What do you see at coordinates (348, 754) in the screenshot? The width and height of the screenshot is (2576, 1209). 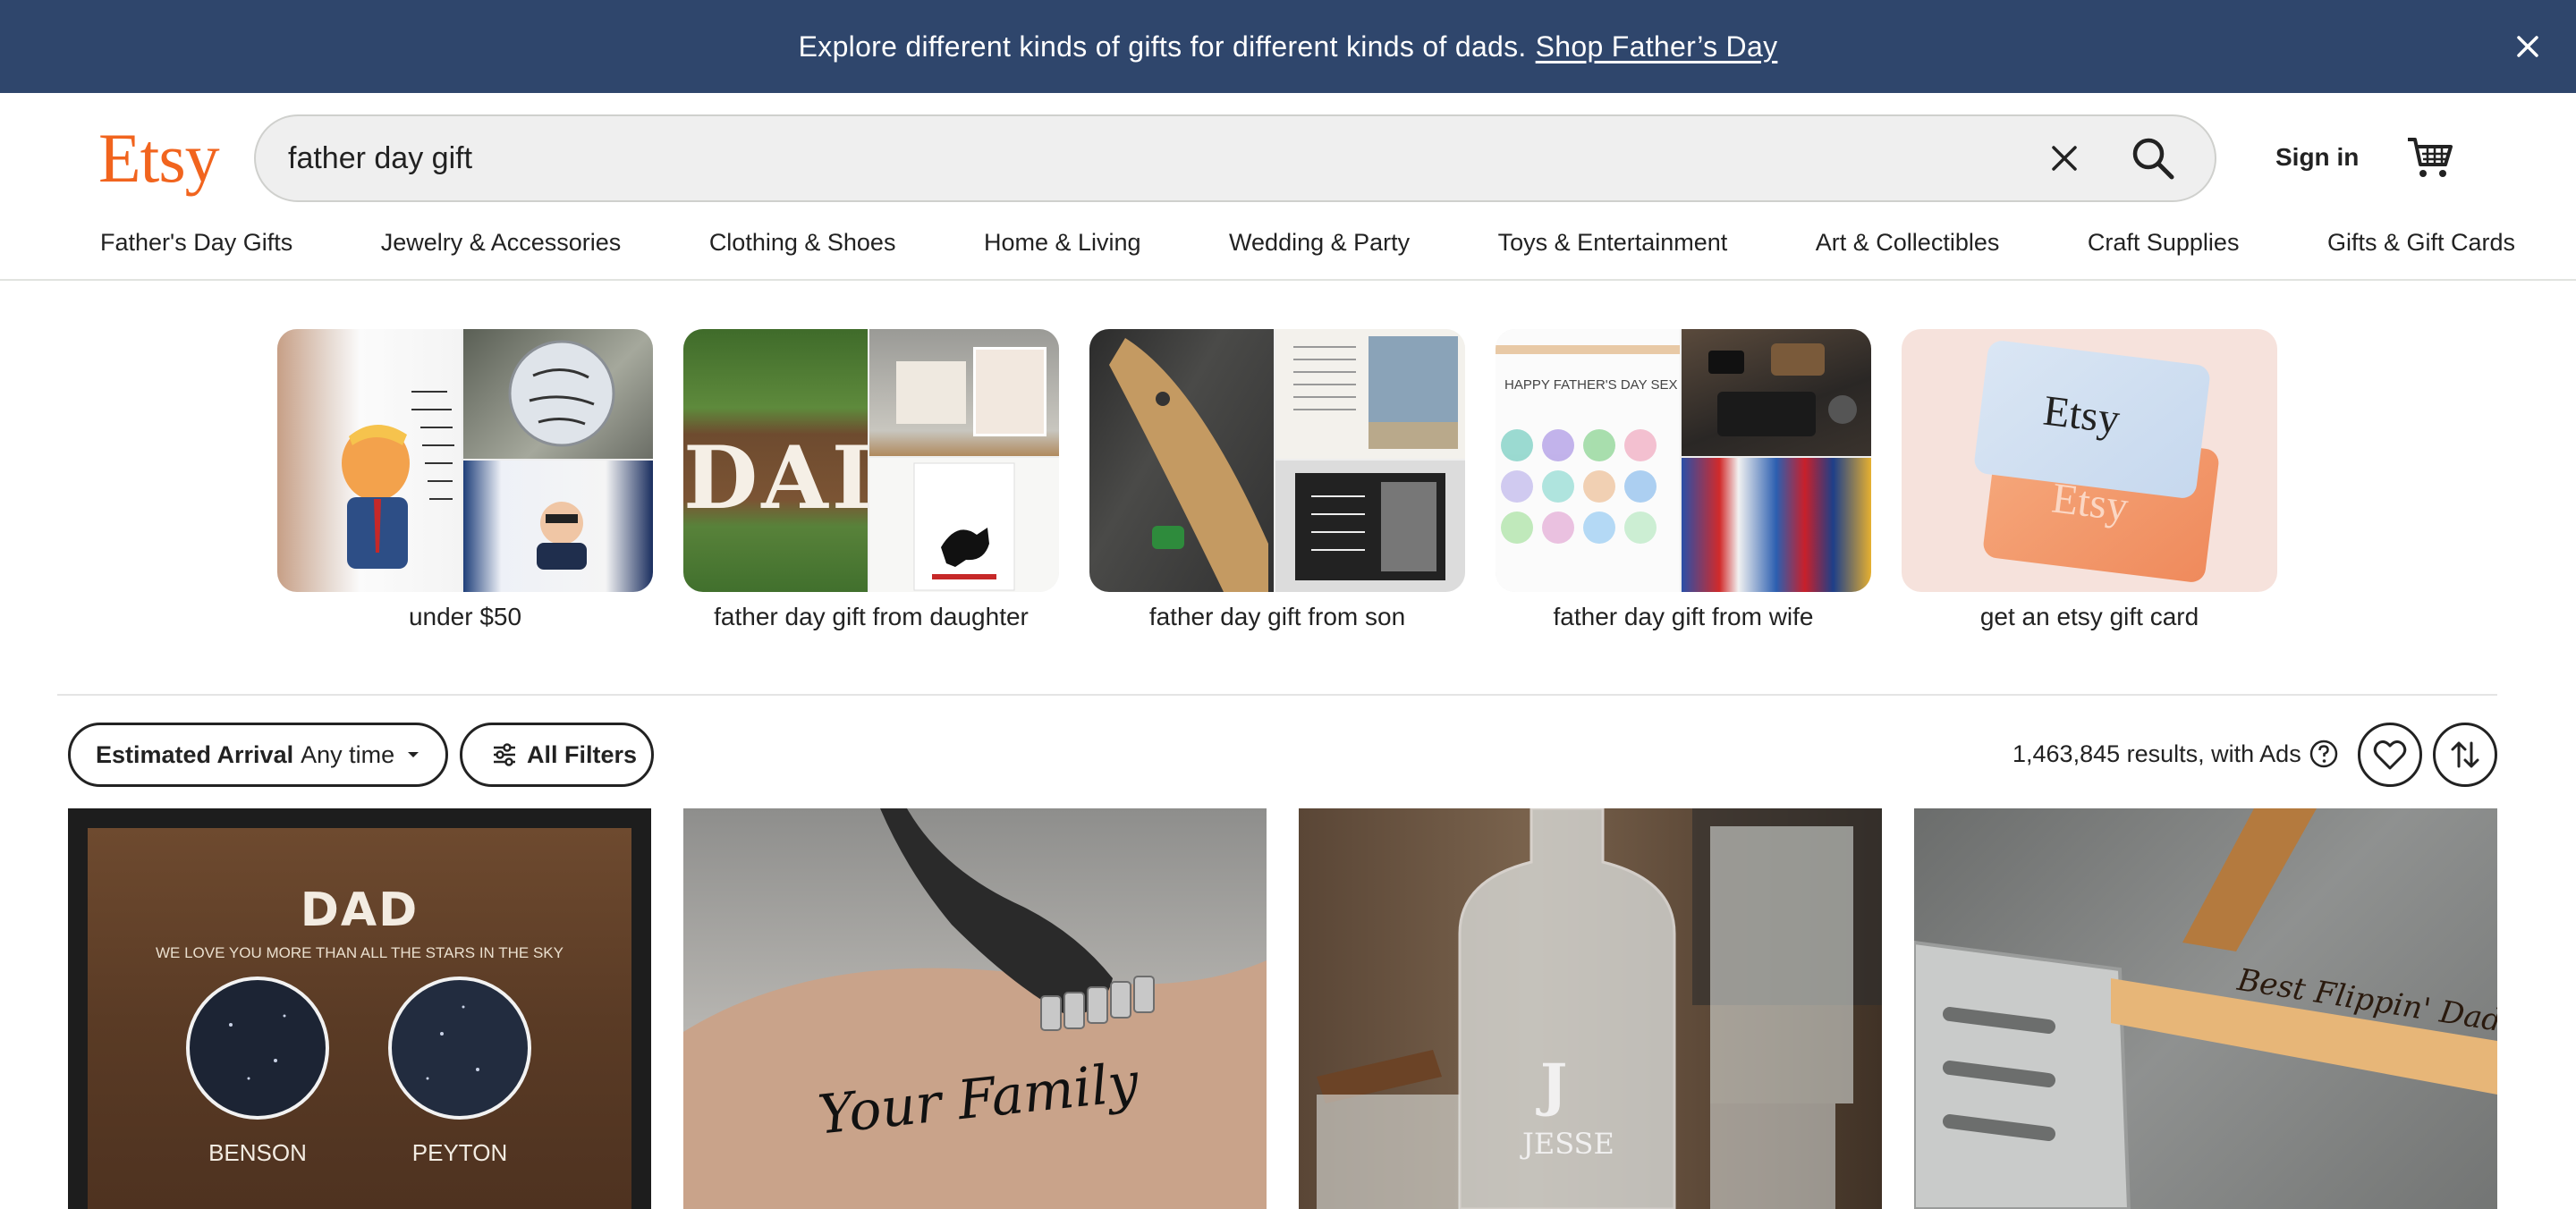 I see `arrival-value: Any time` at bounding box center [348, 754].